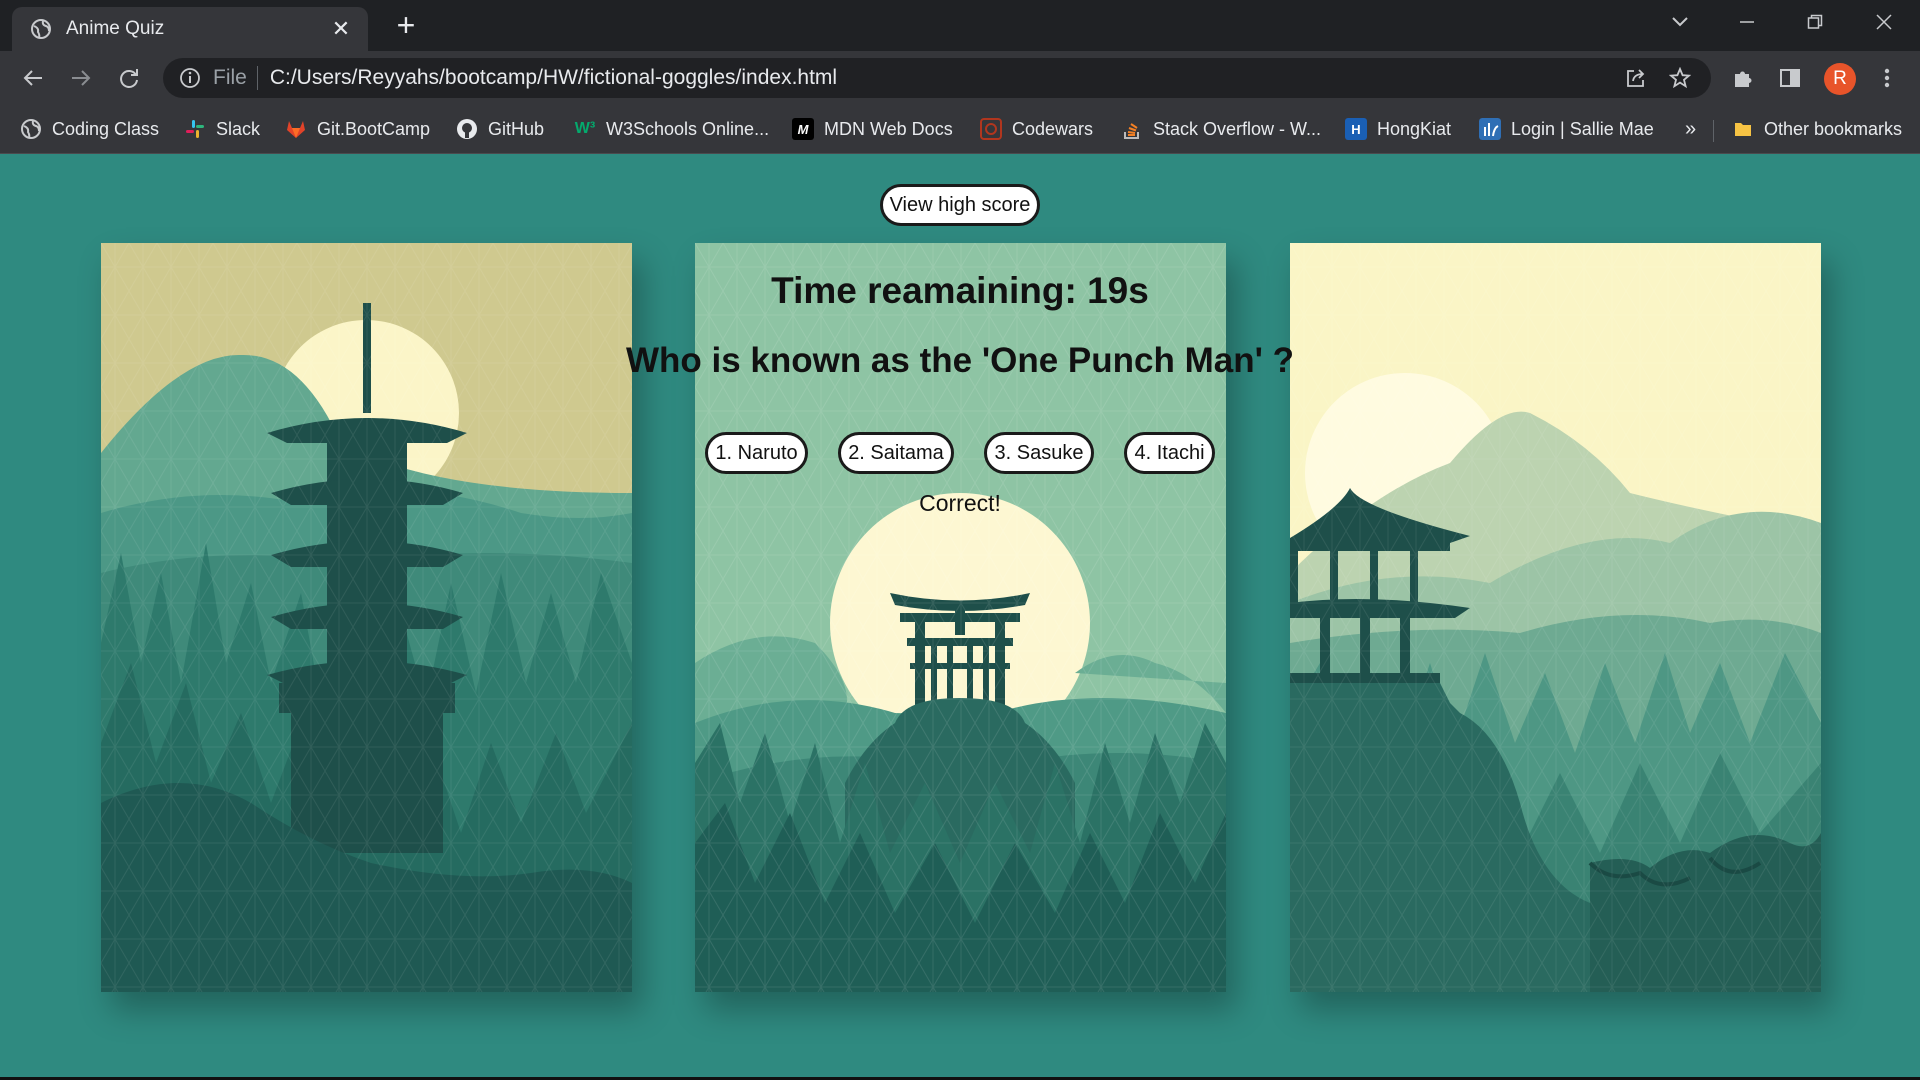  I want to click on answer-button-1: 1. Naruto, so click(756, 453).